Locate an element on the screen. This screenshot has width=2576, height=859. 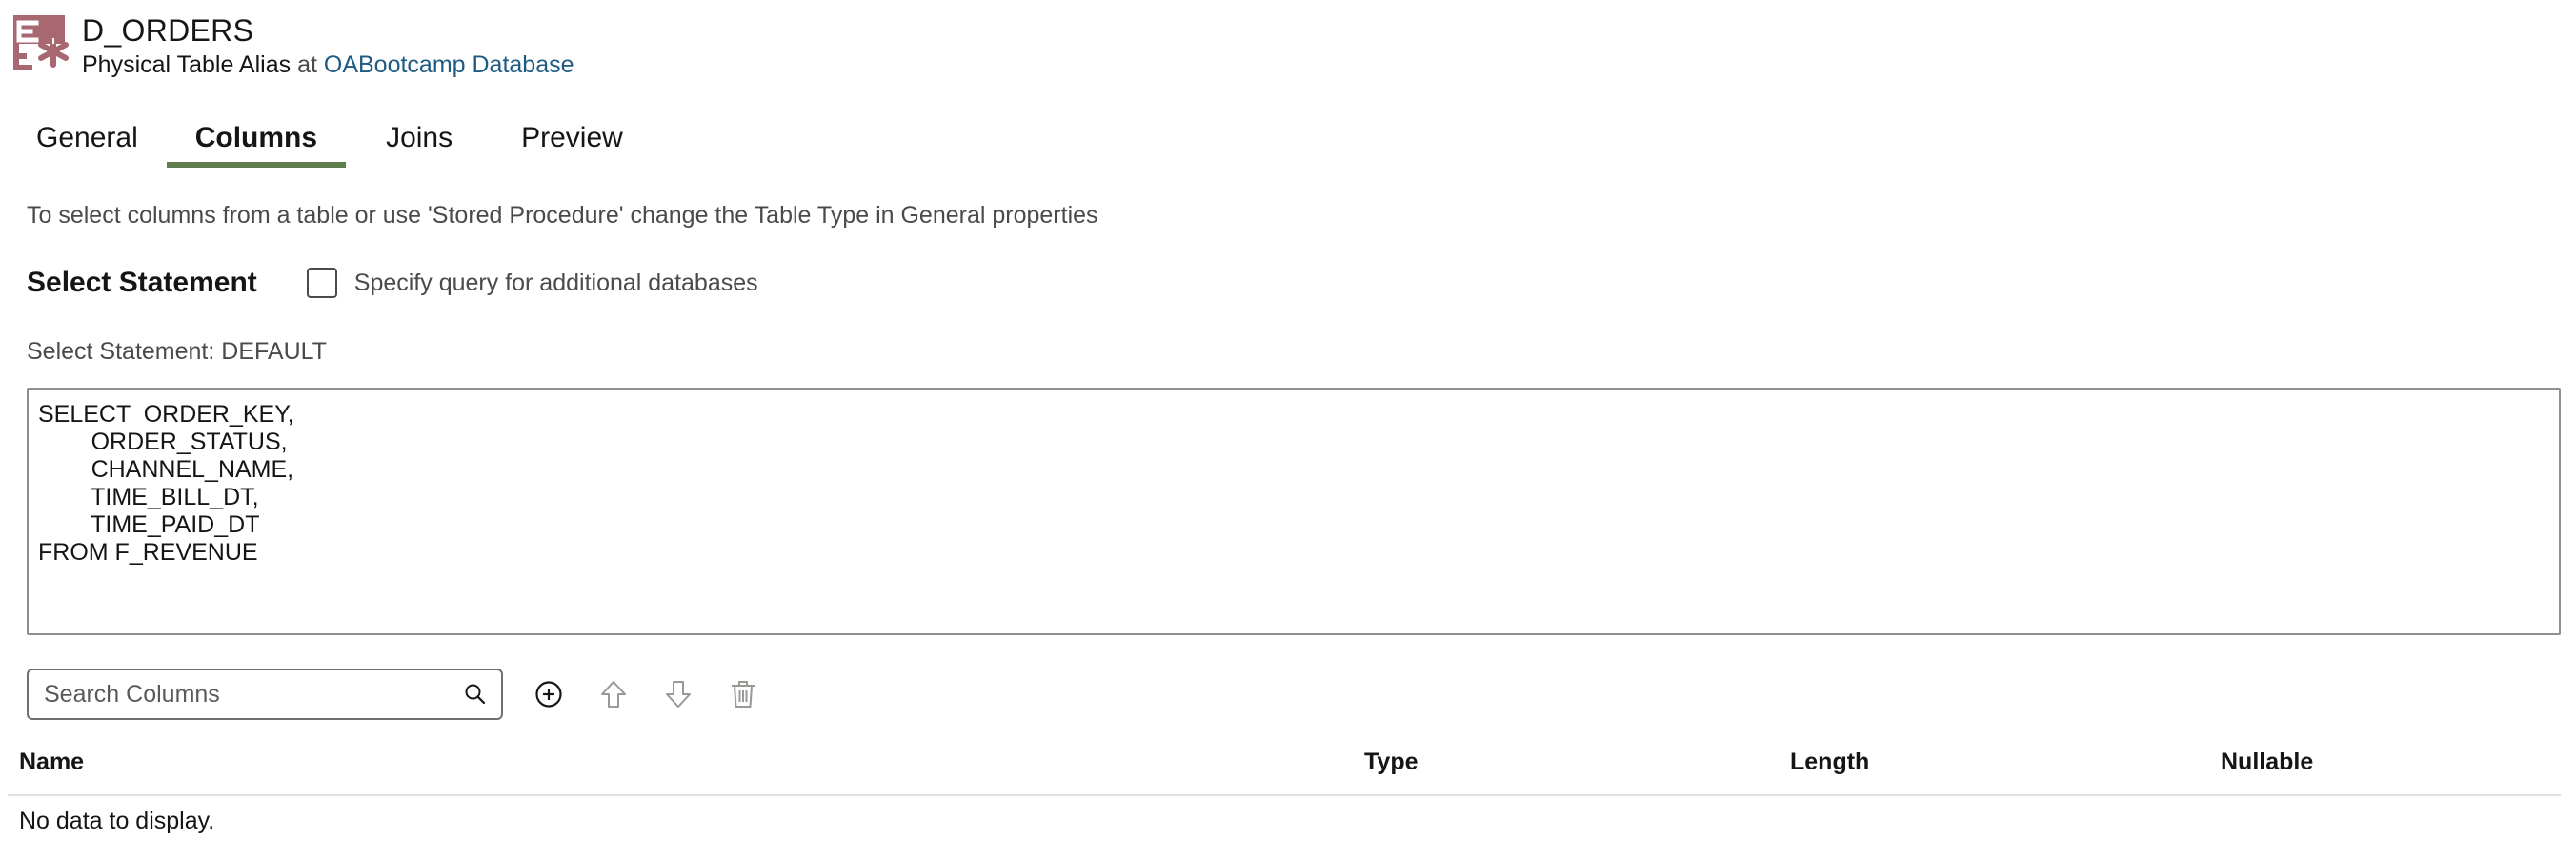
search-columns-box is located at coordinates (265, 694).